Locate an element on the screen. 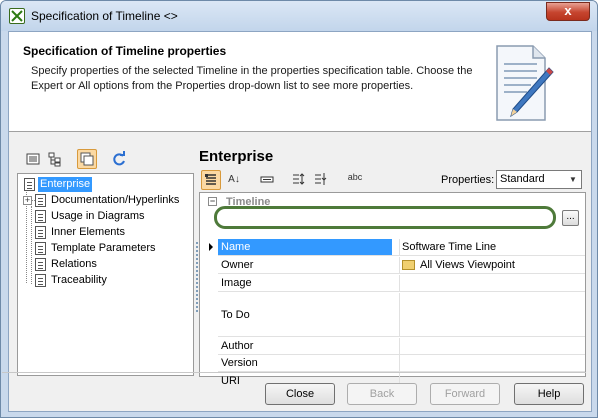 This screenshot has width=598, height=418. expand-icon: + is located at coordinates (27, 200).